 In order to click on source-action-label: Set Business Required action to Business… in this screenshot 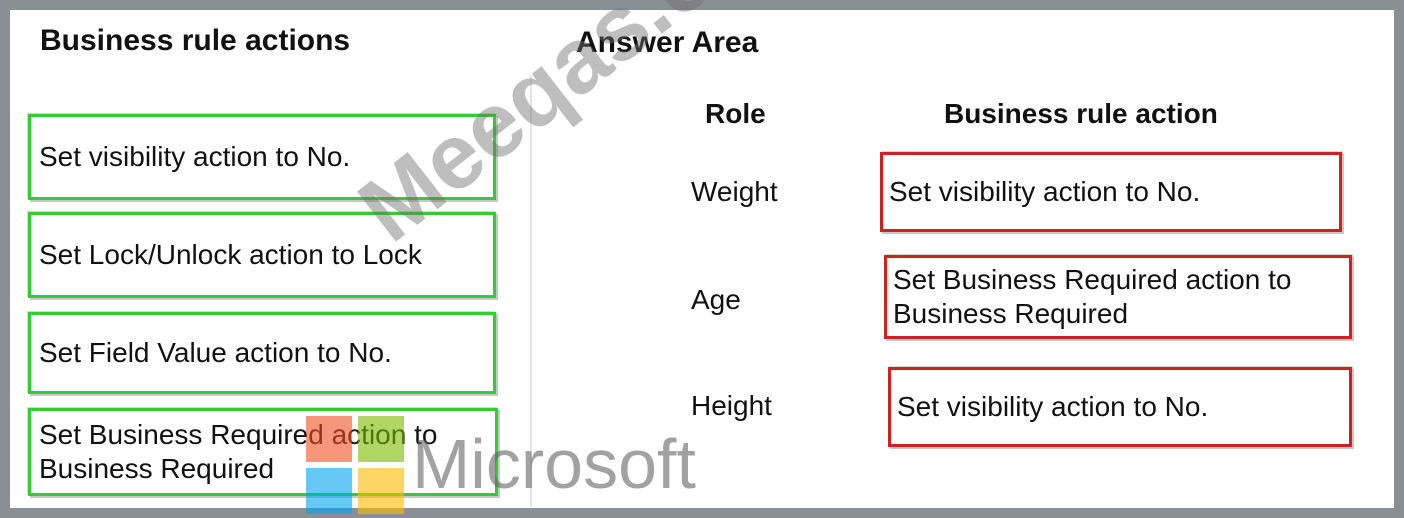, I will do `click(238, 451)`.